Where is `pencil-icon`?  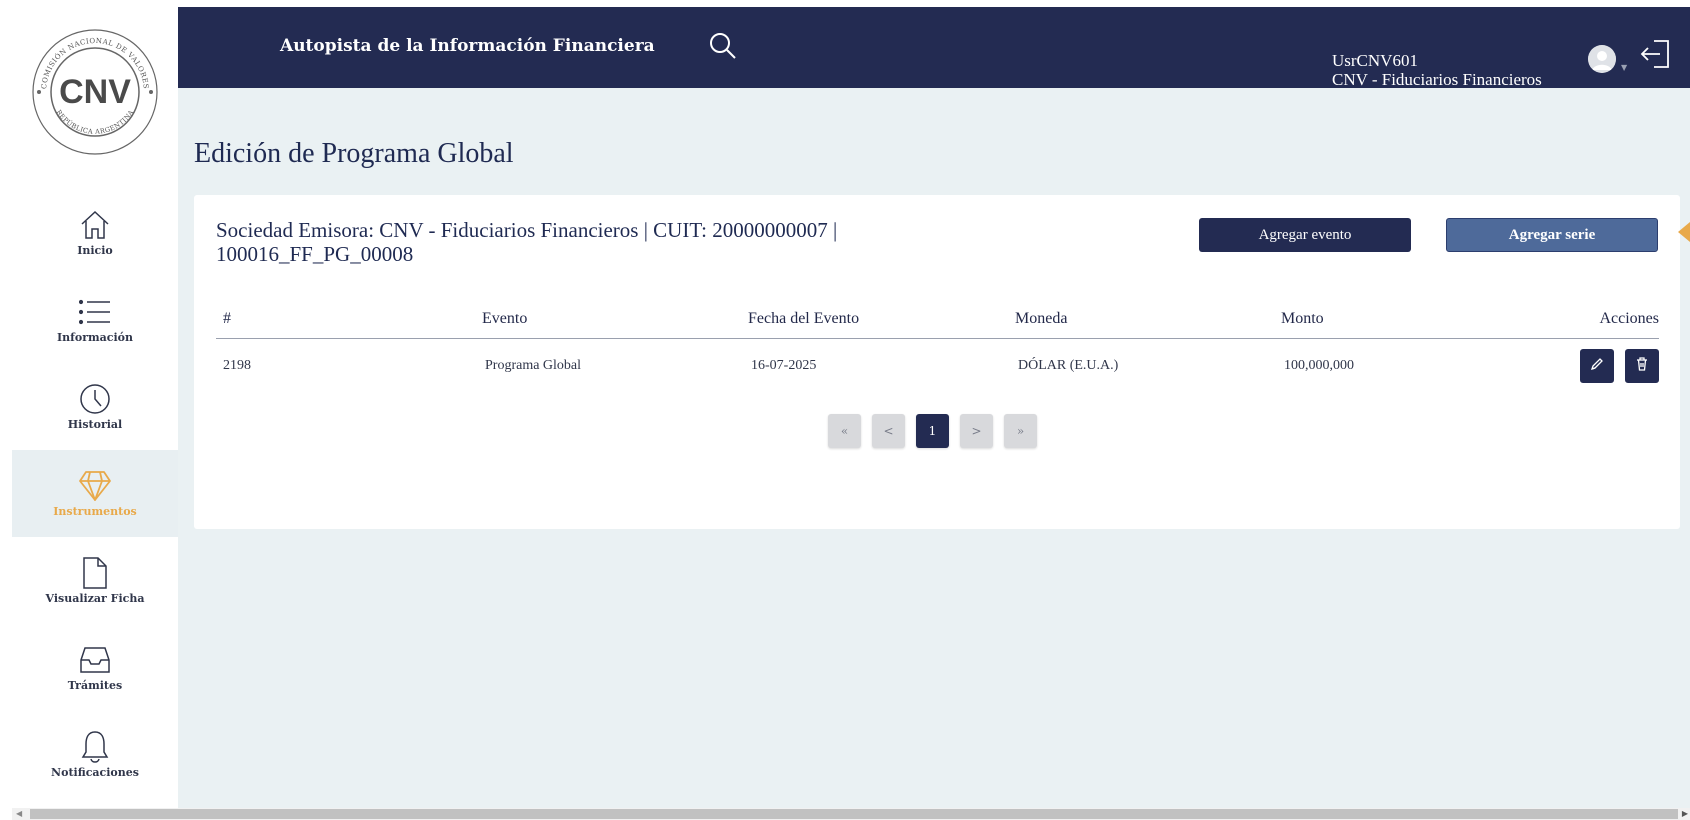 pencil-icon is located at coordinates (1597, 366).